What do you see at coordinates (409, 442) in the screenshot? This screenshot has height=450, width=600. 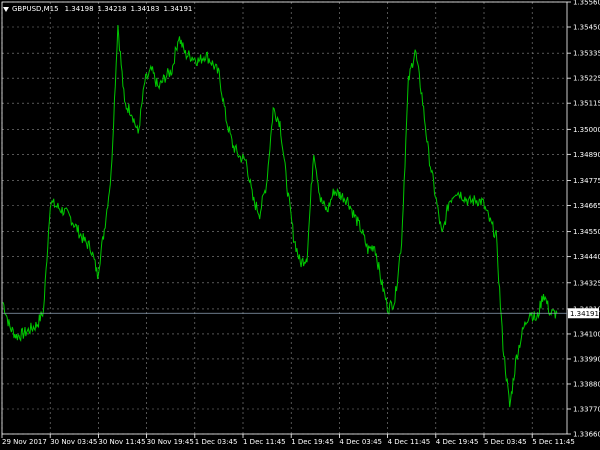 I see `time-axis-label: 4 Dec 11:45` at bounding box center [409, 442].